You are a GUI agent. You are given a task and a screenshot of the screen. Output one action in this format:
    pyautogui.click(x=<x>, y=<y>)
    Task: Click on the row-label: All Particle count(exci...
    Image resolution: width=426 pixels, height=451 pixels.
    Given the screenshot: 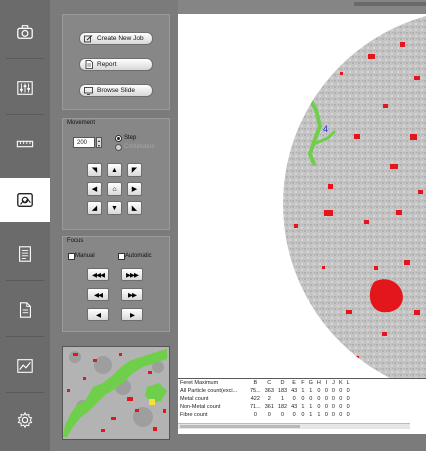 What is the action you would take?
    pyautogui.click(x=209, y=391)
    